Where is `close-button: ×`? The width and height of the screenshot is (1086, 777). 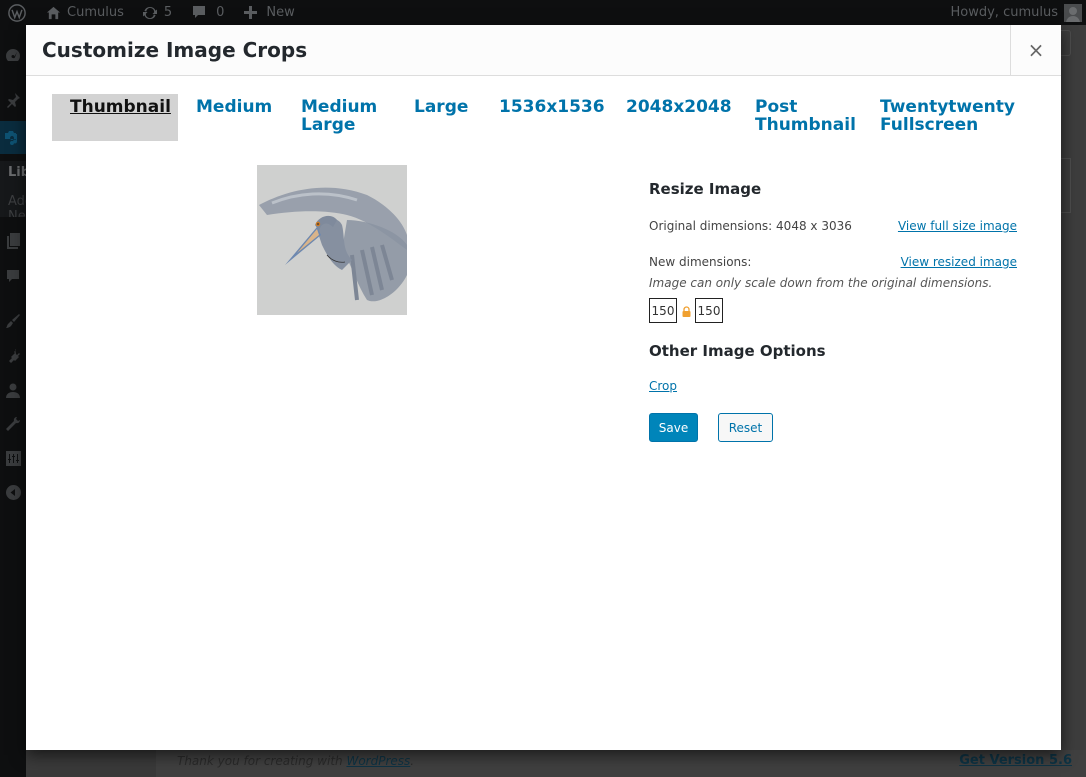
close-button: × is located at coordinates (1035, 50).